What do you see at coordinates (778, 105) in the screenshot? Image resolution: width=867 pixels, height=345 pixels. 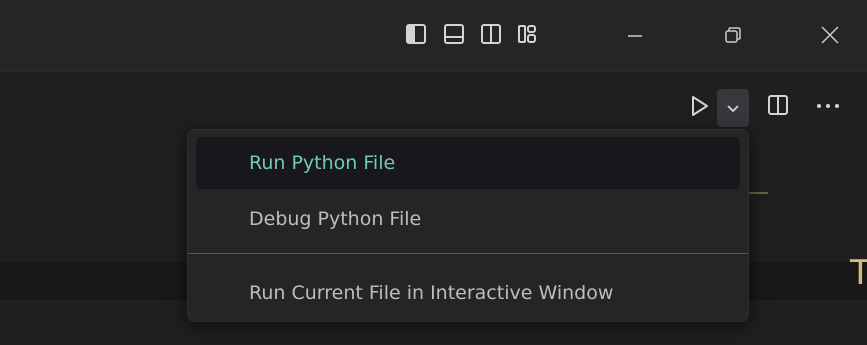 I see `split-editor-icon` at bounding box center [778, 105].